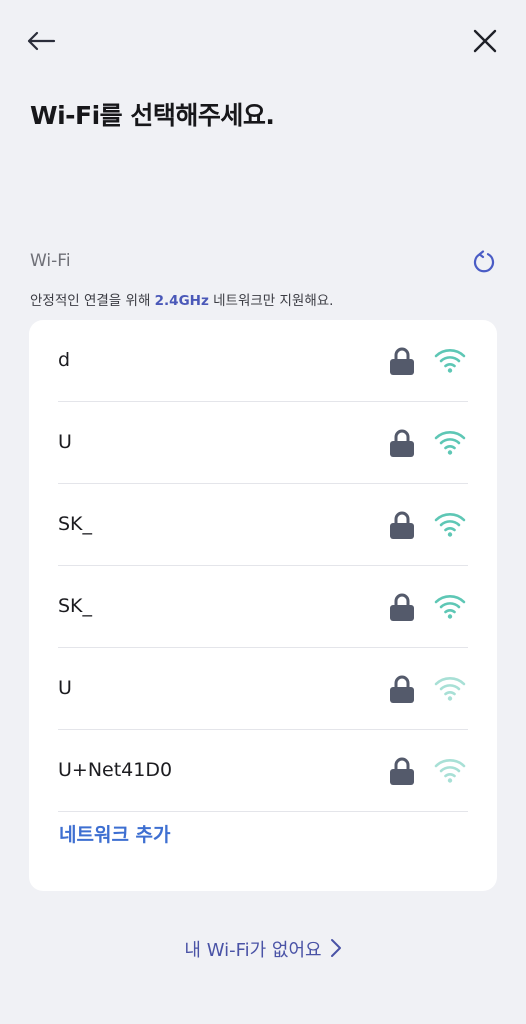 Image resolution: width=526 pixels, height=1024 pixels. What do you see at coordinates (484, 262) in the screenshot?
I see `refresh-icon` at bounding box center [484, 262].